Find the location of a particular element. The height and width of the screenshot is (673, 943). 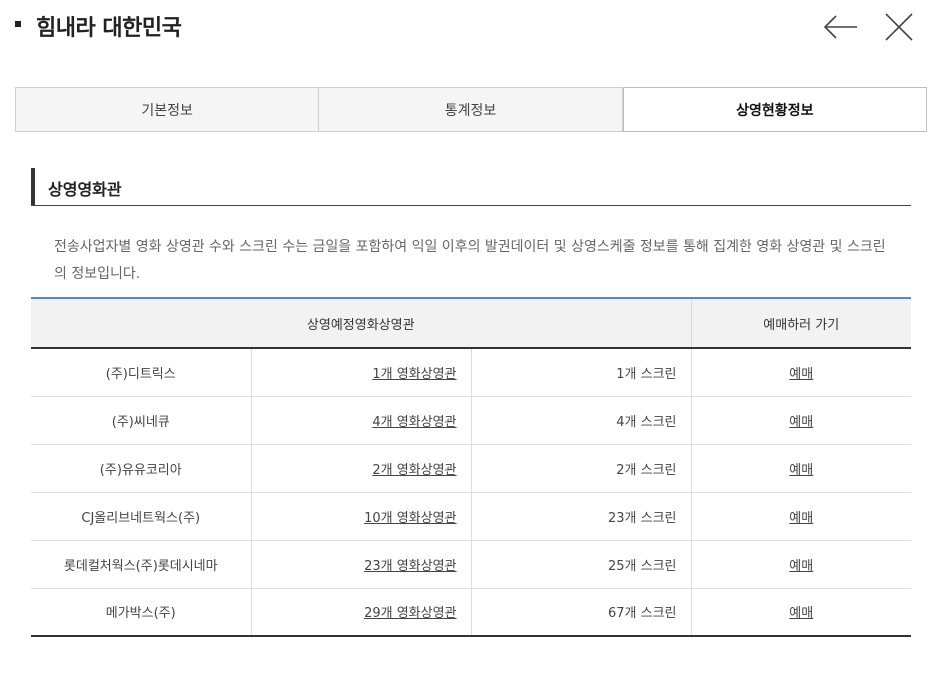

table-row: (주)유유코리아 2개 영화상영관 2개 스크린 예매 is located at coordinates (471, 468).